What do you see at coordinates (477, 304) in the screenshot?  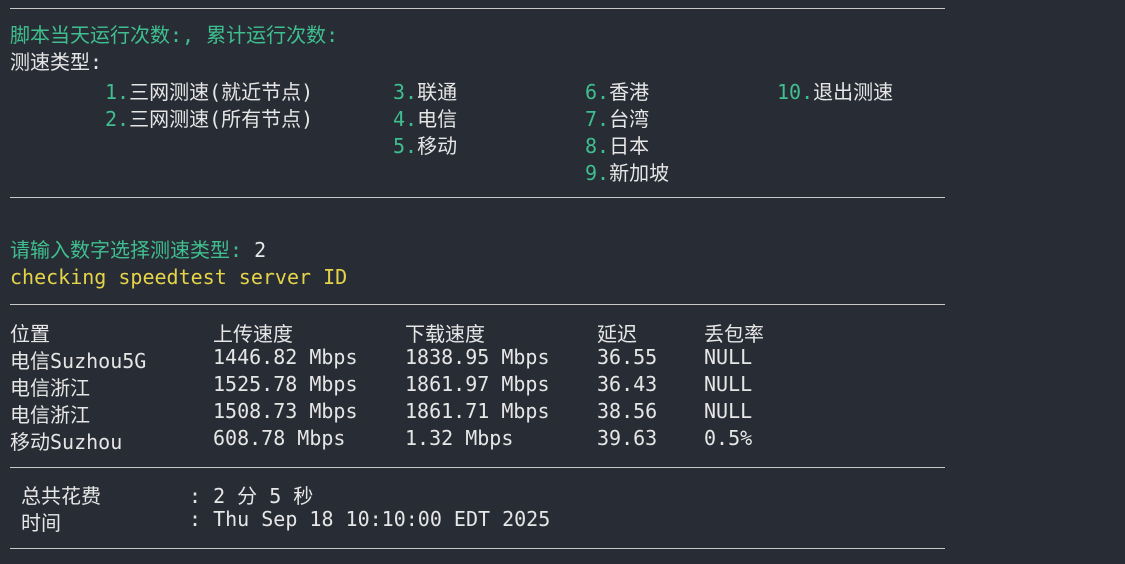 I see `divider-table-top` at bounding box center [477, 304].